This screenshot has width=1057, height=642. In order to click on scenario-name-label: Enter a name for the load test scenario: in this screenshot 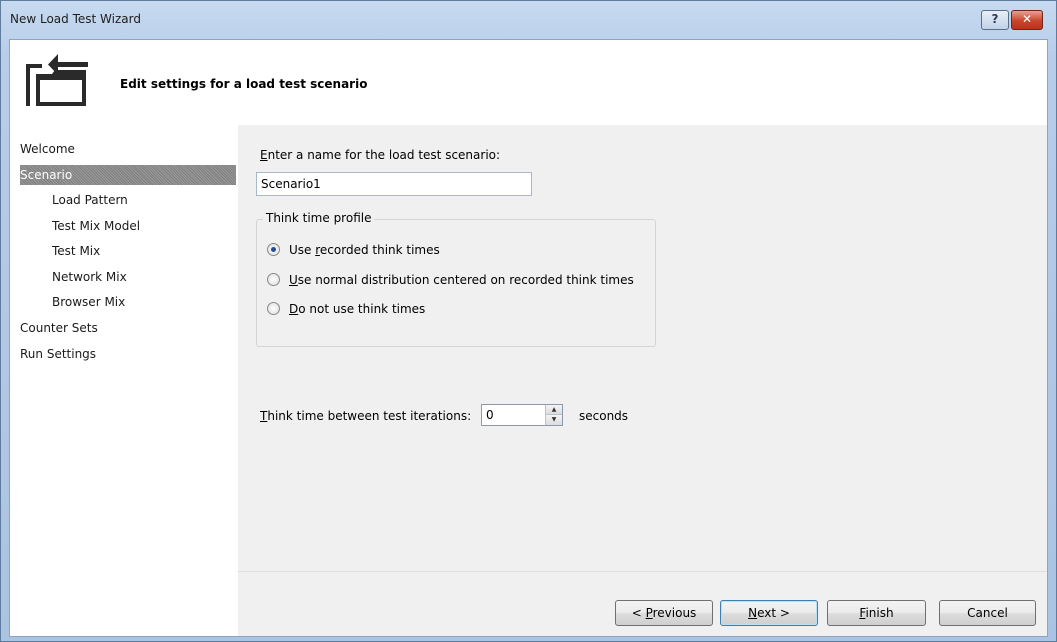, I will do `click(380, 155)`.